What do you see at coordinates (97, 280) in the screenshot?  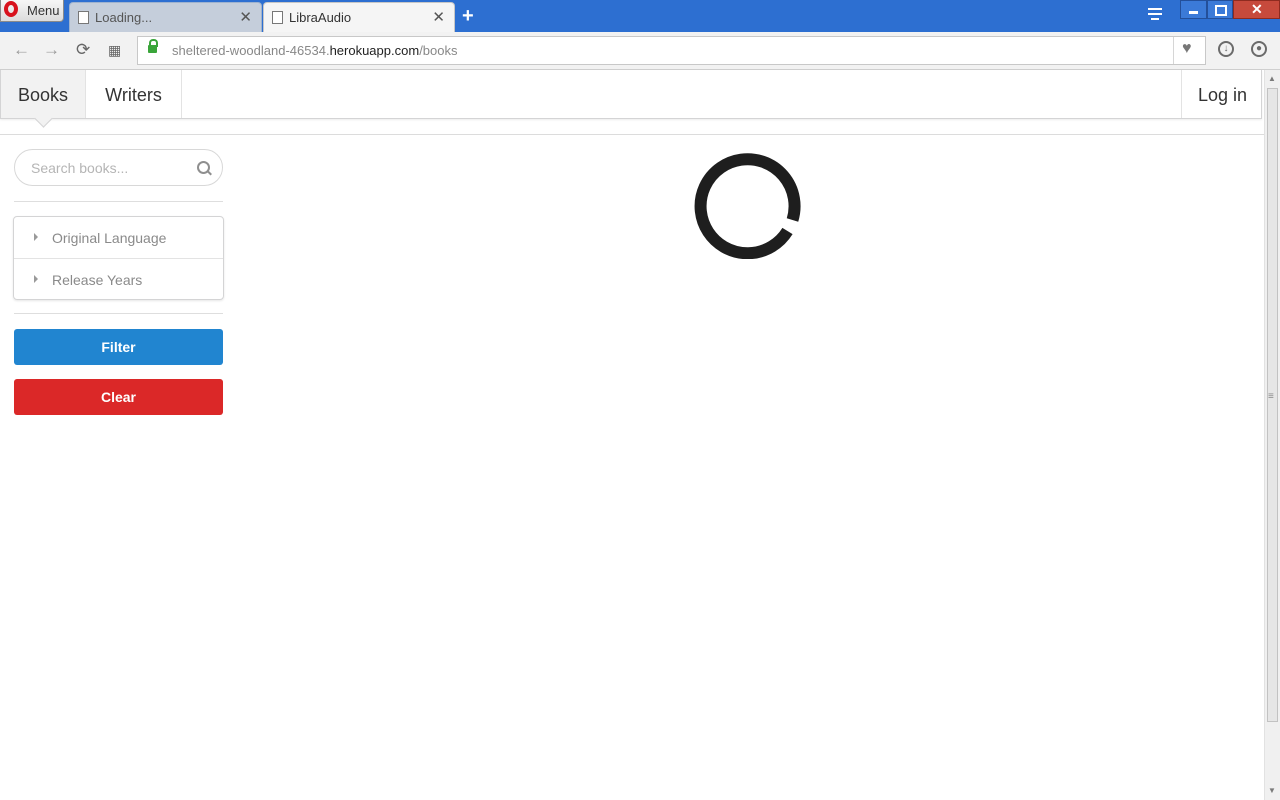 I see `filter-label: Release Years` at bounding box center [97, 280].